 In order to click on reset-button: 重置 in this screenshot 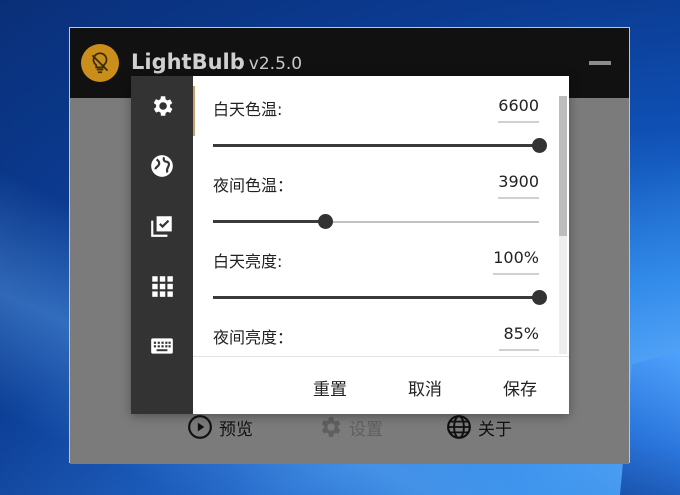, I will do `click(330, 387)`.